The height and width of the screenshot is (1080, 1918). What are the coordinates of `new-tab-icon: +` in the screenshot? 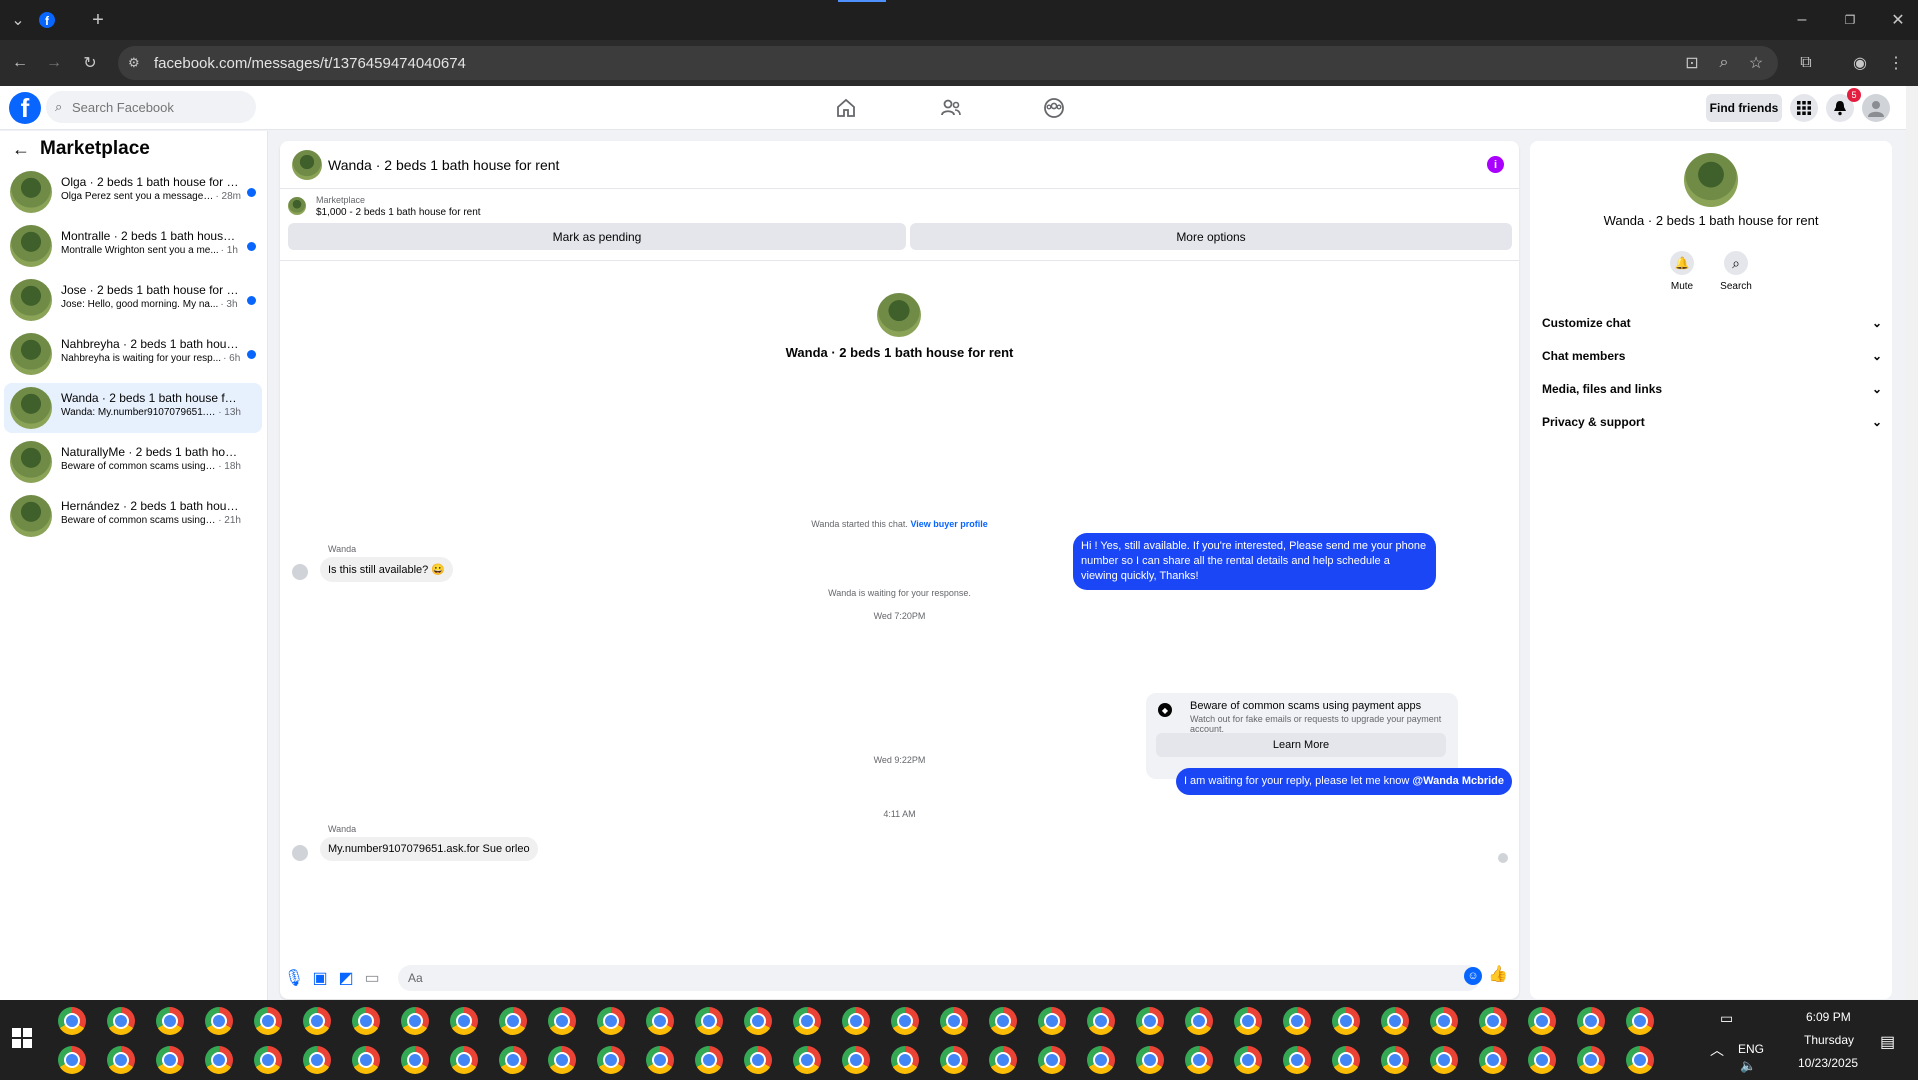 It's located at (98, 20).